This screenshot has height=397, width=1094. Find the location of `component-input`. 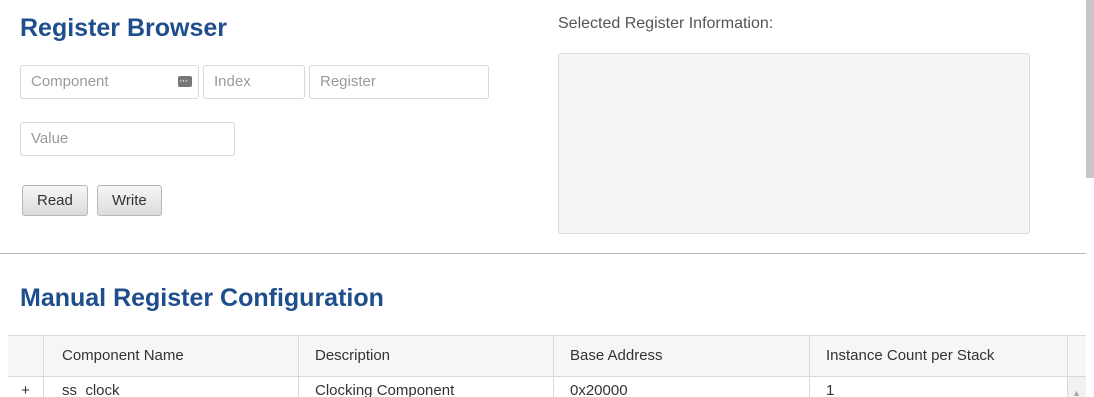

component-input is located at coordinates (101, 81).